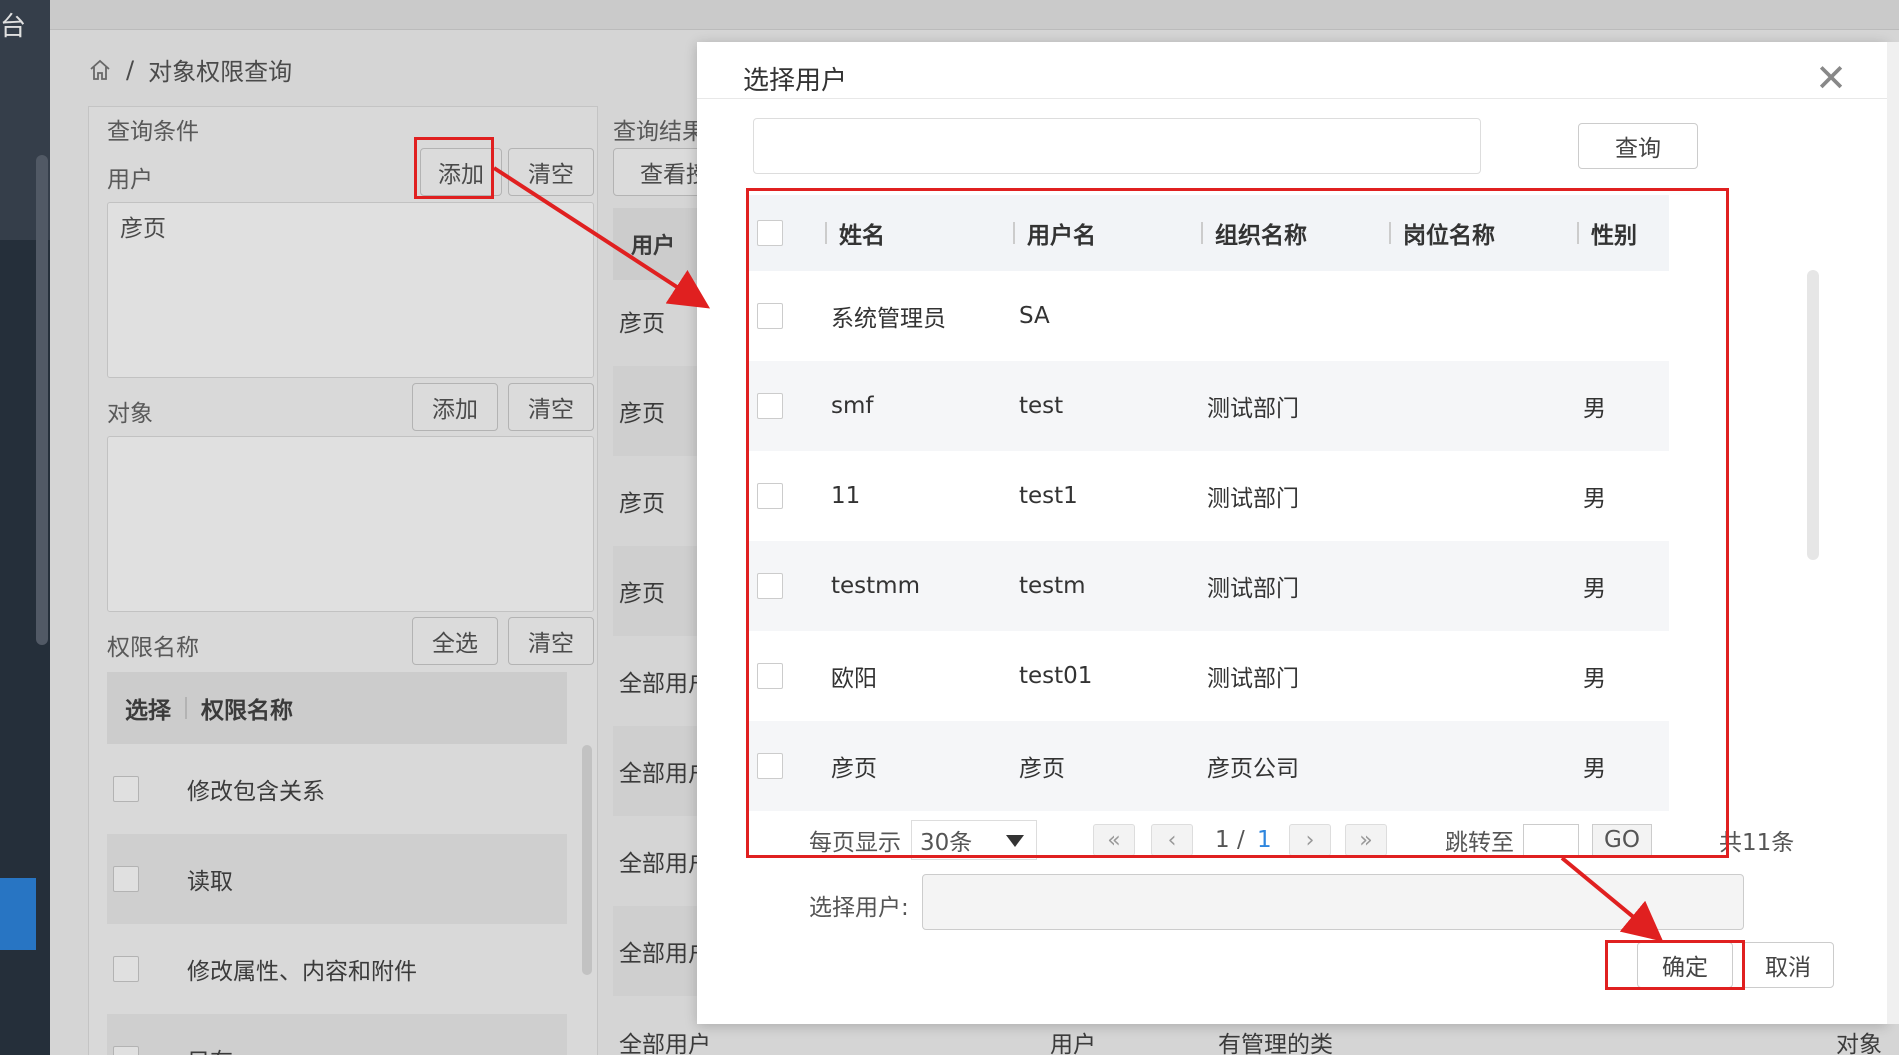  Describe the element at coordinates (795, 81) in the screenshot. I see `modal-title: 选择用户` at that location.